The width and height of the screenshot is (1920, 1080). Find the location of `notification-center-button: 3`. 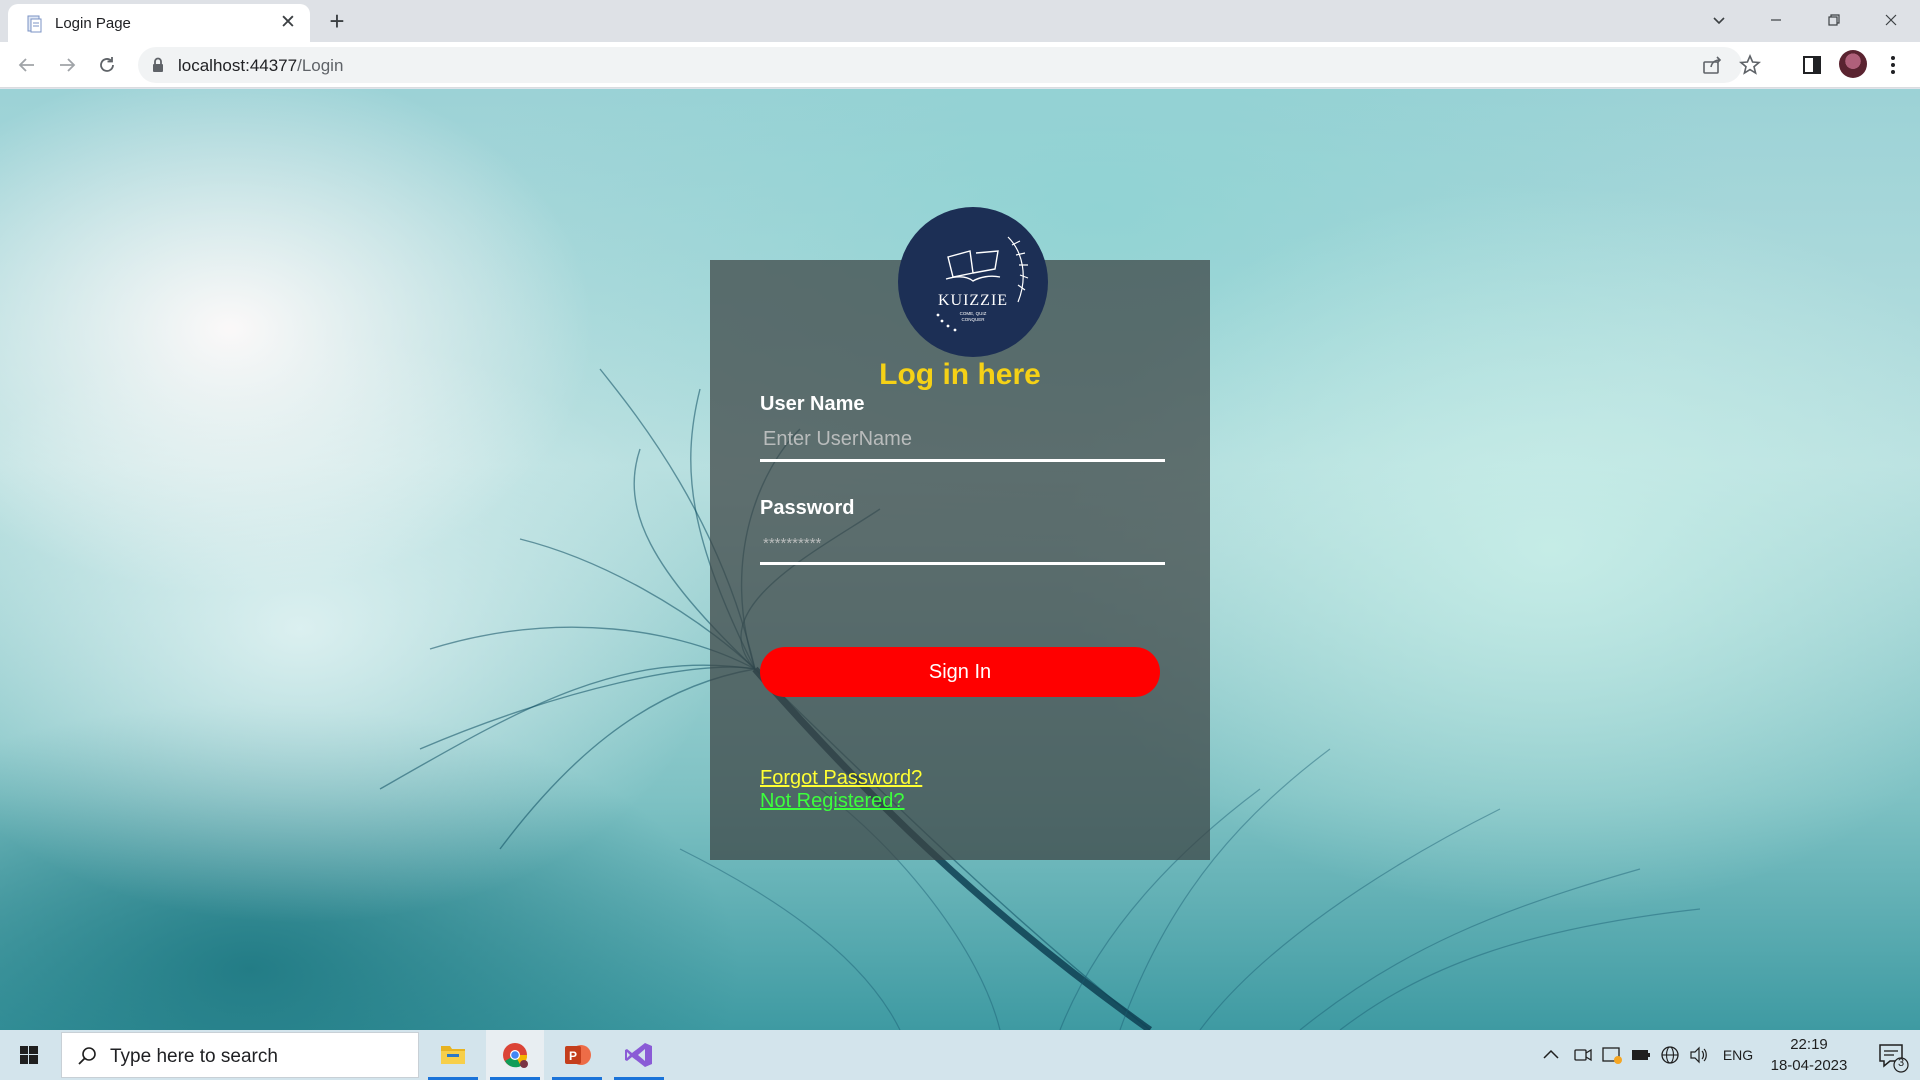

notification-center-button: 3 is located at coordinates (1891, 1055).